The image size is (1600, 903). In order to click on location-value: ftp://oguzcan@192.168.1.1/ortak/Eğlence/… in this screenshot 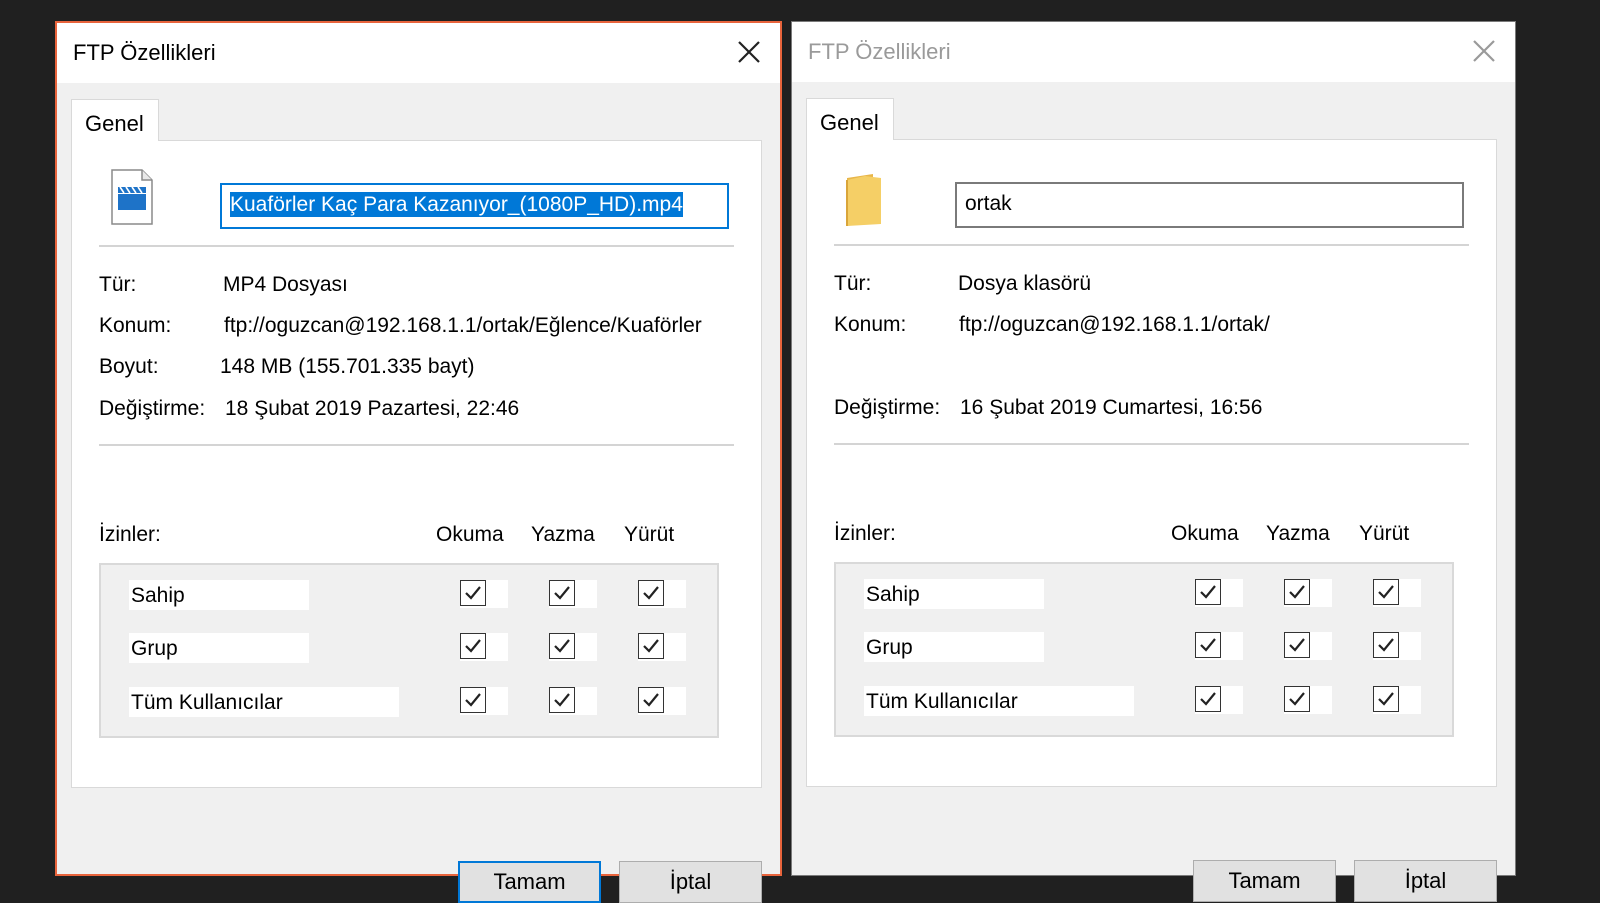, I will do `click(463, 325)`.